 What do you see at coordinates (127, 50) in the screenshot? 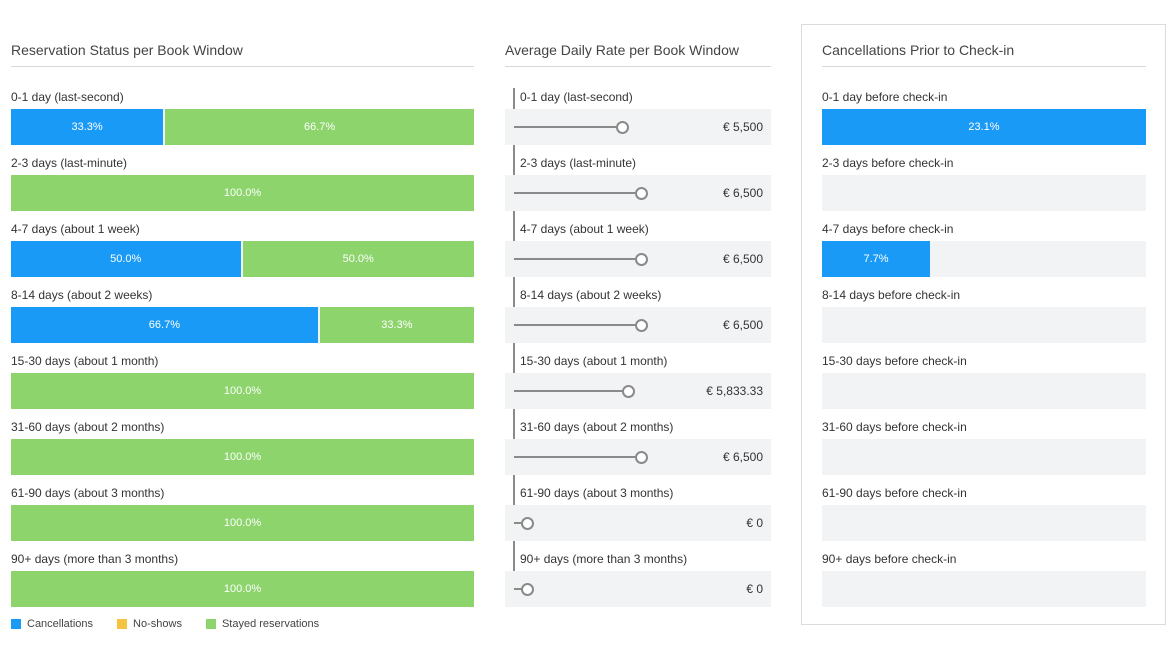
I see `reservation-status-title: Reservation Status per Book Window` at bounding box center [127, 50].